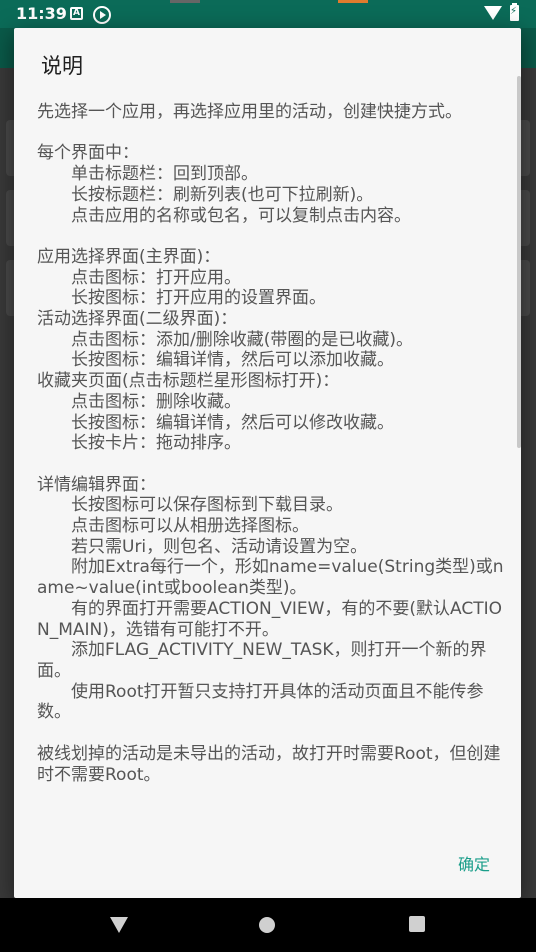 This screenshot has height=952, width=536. What do you see at coordinates (268, 14) in the screenshot?
I see `status-bar: 11:39 A` at bounding box center [268, 14].